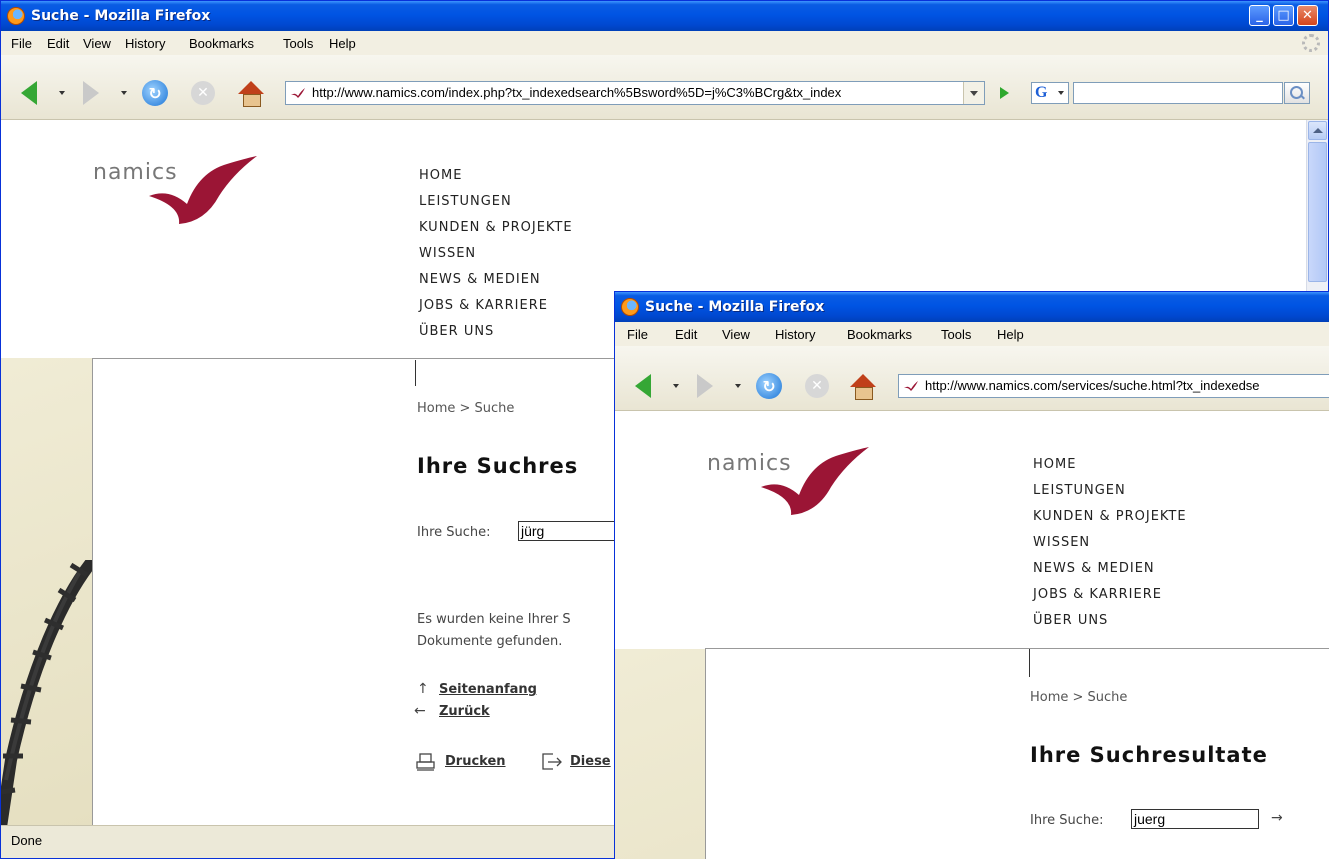  I want to click on window-title: Suche - Mozilla Firefox, so click(121, 16).